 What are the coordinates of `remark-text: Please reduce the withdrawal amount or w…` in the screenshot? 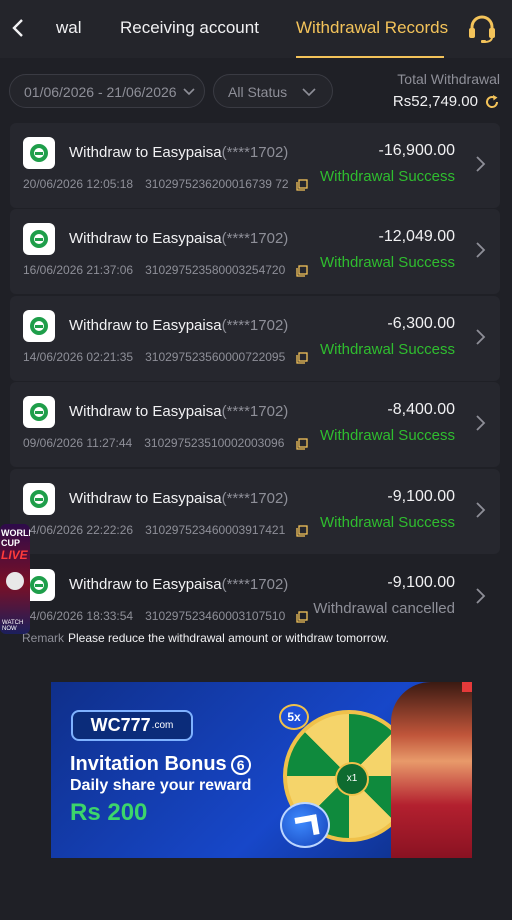 It's located at (228, 638).